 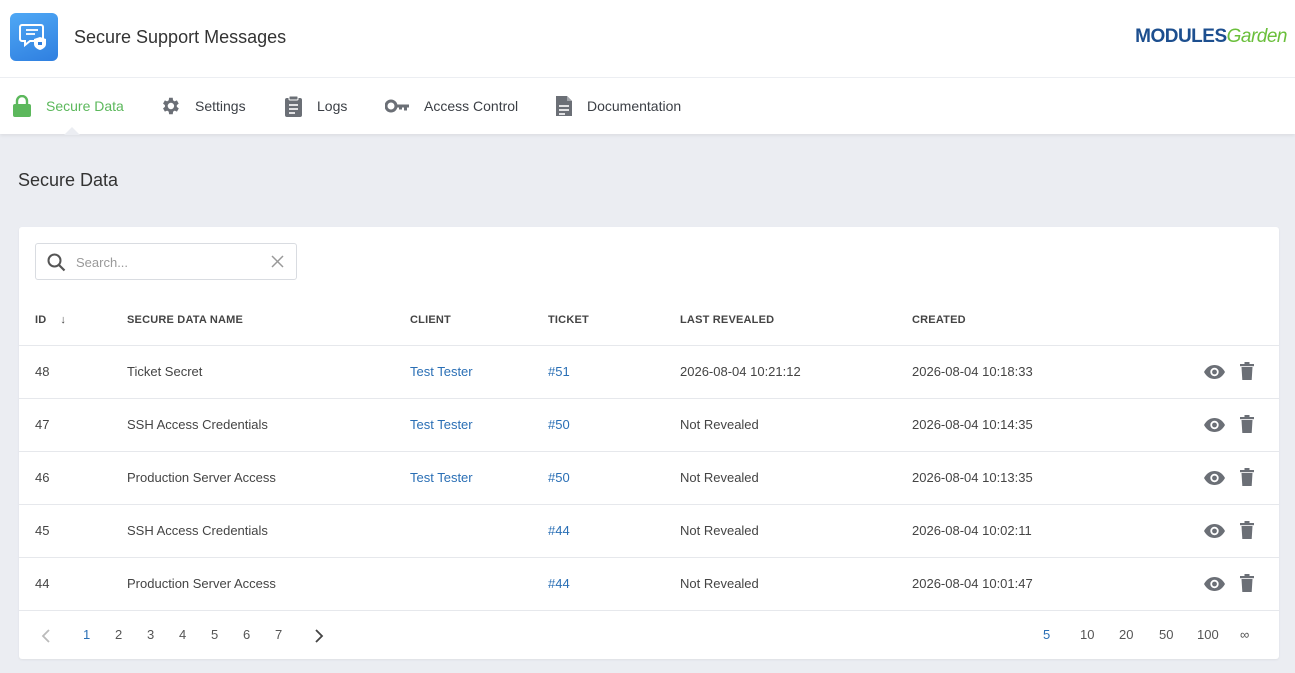 I want to click on tab-label: Documentation, so click(x=634, y=106).